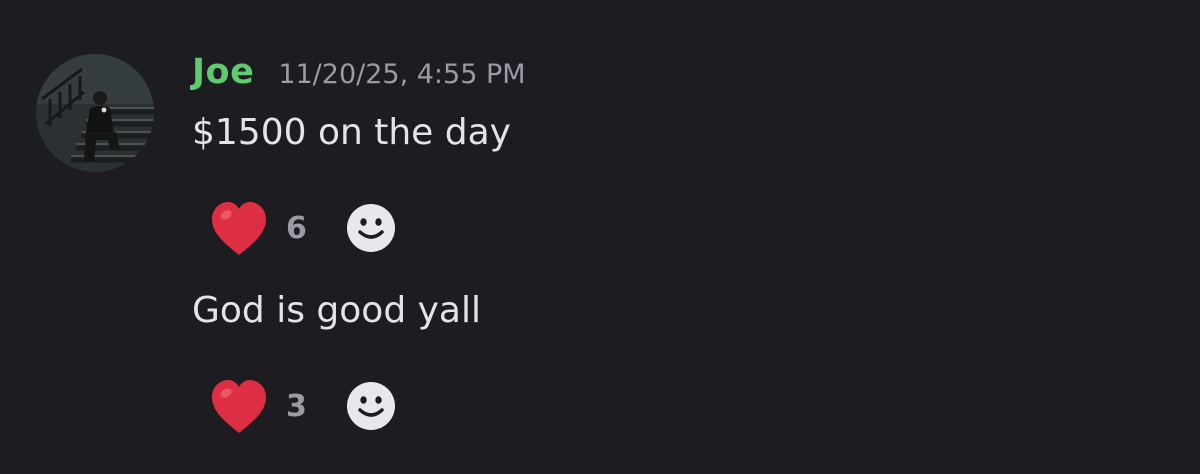 The height and width of the screenshot is (474, 1200). I want to click on reaction-count: 3, so click(296, 406).